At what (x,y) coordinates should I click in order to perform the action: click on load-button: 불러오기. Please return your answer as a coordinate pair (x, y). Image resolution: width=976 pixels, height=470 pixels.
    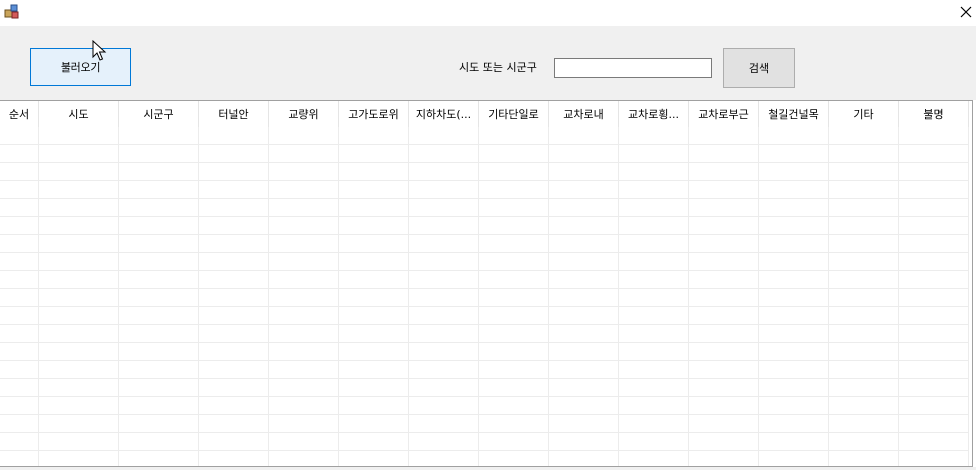
    Looking at the image, I should click on (80, 67).